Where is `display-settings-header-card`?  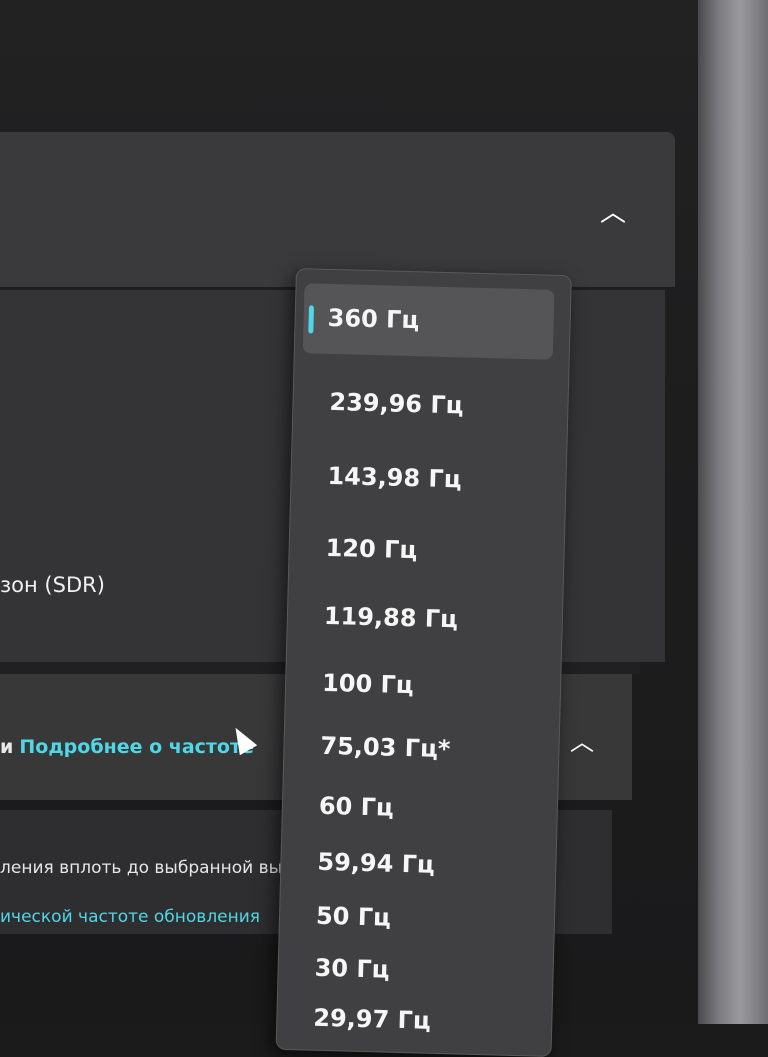
display-settings-header-card is located at coordinates (337, 209).